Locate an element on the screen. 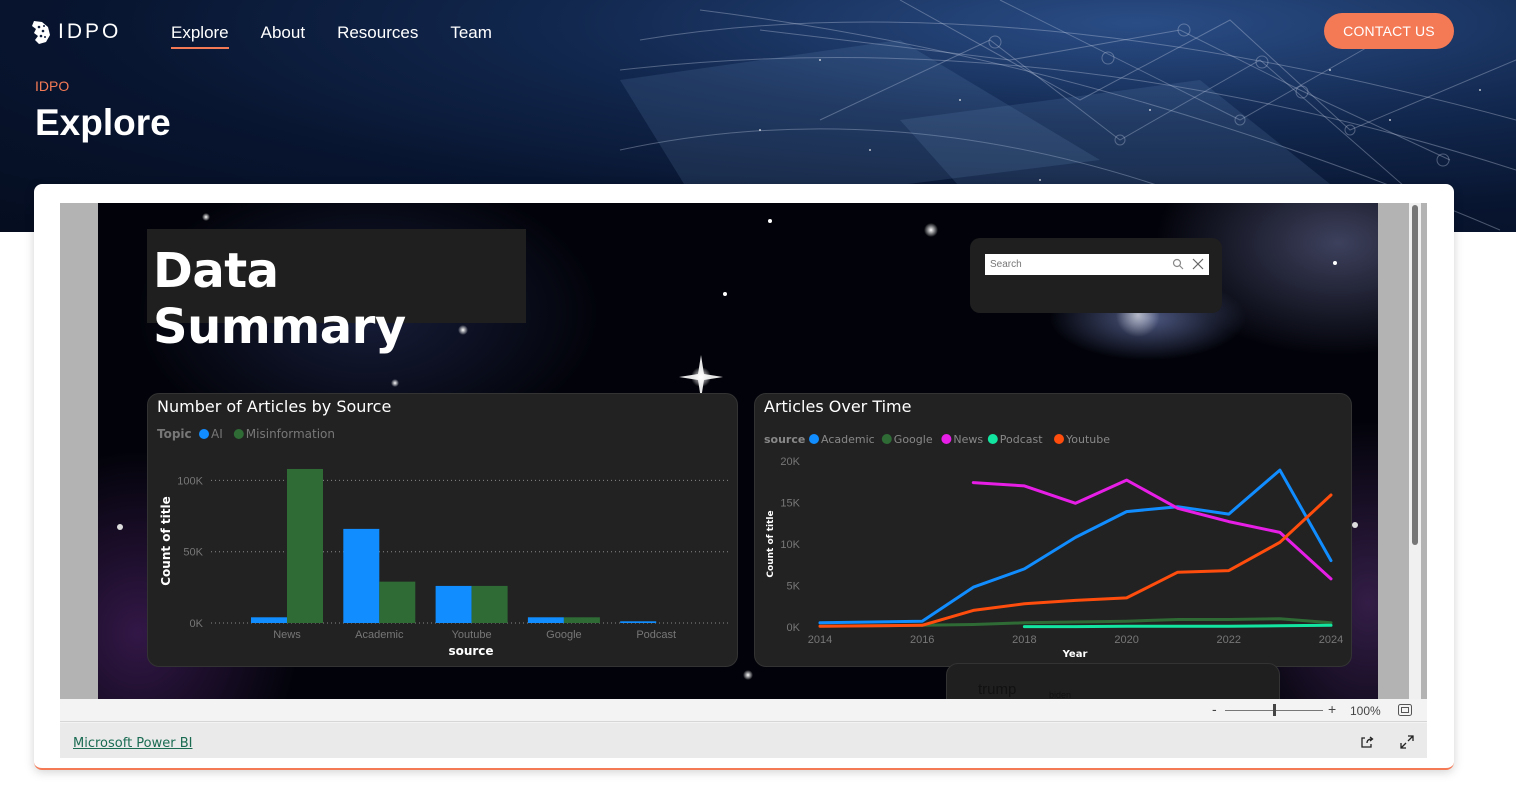 This screenshot has height=803, width=1516. line-legend-label: Google is located at coordinates (913, 439).